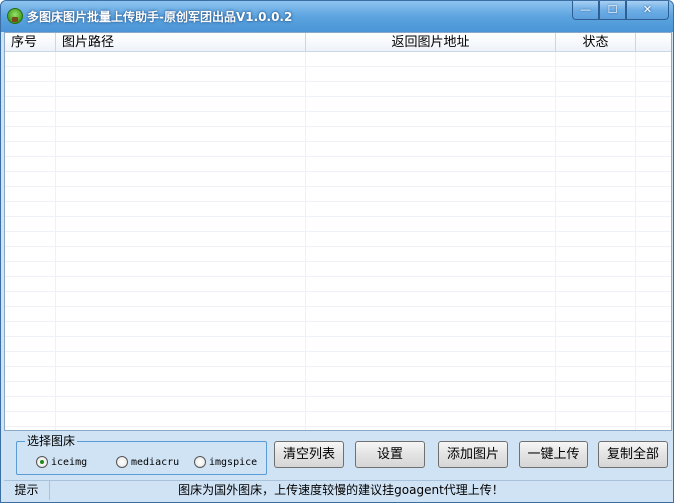  Describe the element at coordinates (390, 454) in the screenshot. I see `settings-button: 设置` at that location.